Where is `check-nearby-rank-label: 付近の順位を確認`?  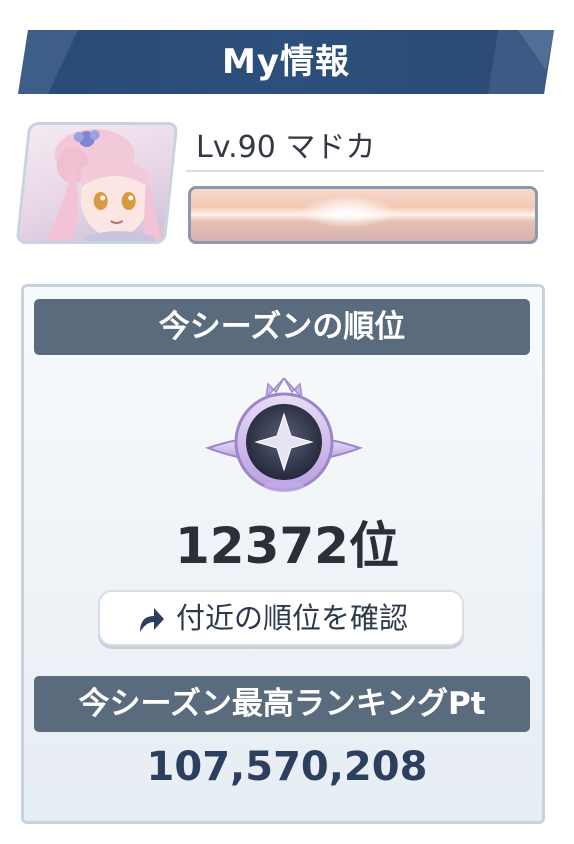
check-nearby-rank-label: 付近の順位を確認 is located at coordinates (292, 618).